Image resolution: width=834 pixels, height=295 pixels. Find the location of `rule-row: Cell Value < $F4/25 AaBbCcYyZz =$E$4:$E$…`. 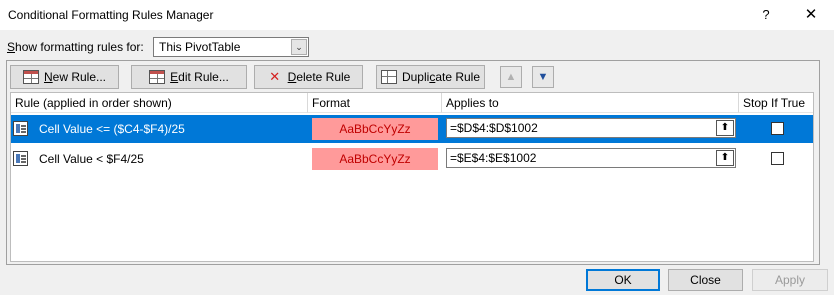

rule-row: Cell Value < $F4/25 AaBbCcYyZz =$E$4:$E$… is located at coordinates (412, 159).